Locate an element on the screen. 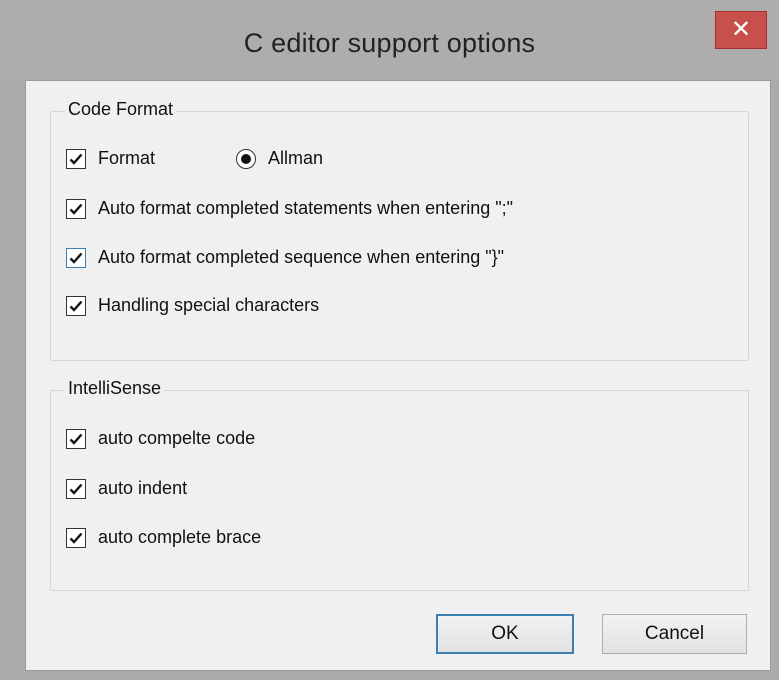 Image resolution: width=779 pixels, height=680 pixels. special-checkbox-row: Handling special characters is located at coordinates (192, 305).